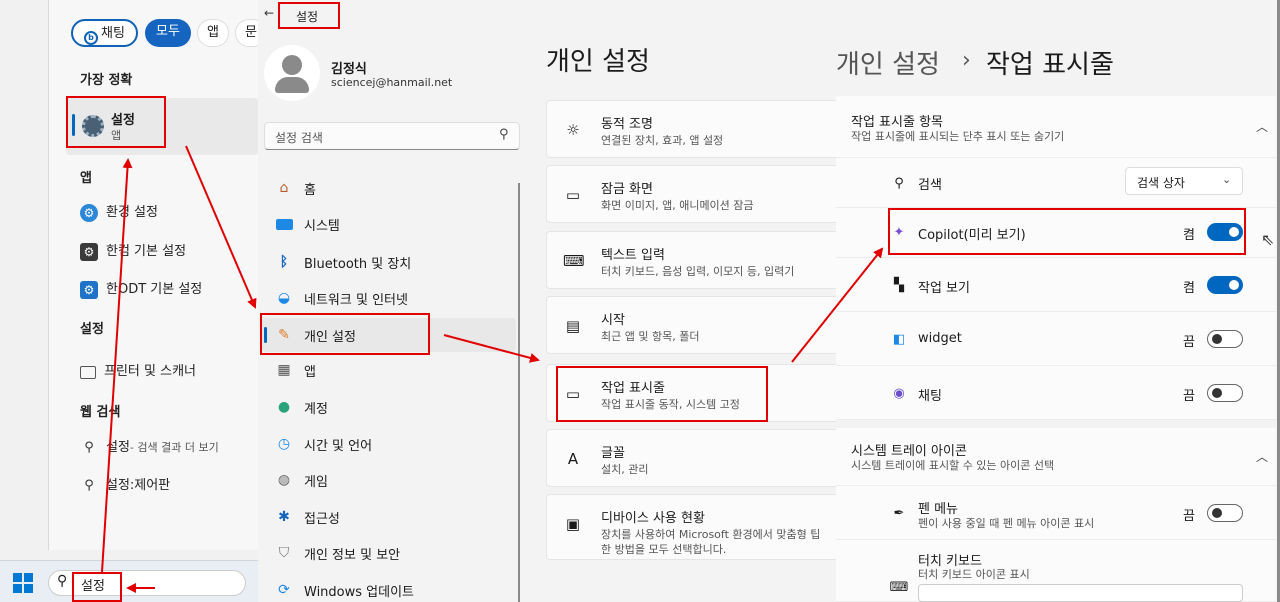  Describe the element at coordinates (1184, 181) in the screenshot. I see `search-mode-dropdown: 검색 상자 ⌄` at that location.